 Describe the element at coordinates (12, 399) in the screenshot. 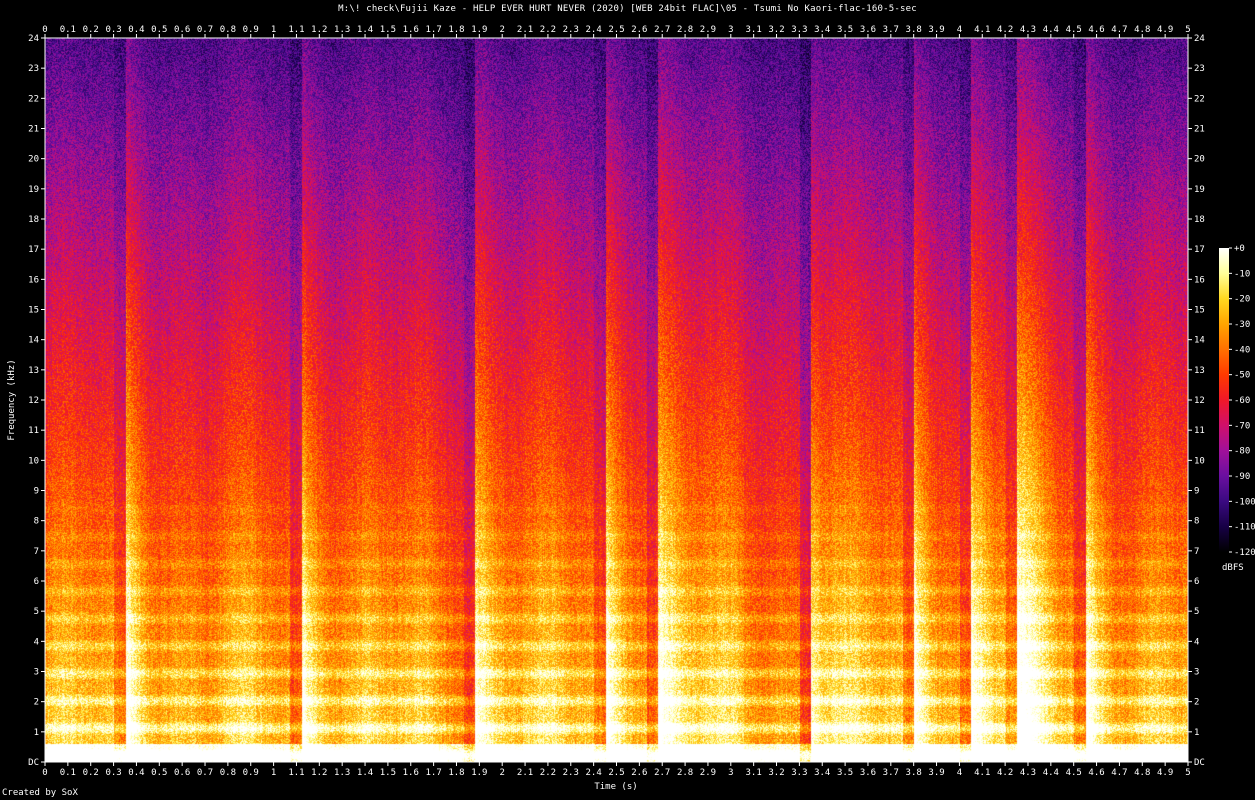

I see `y-axis-label: Frequency (kHz)` at that location.